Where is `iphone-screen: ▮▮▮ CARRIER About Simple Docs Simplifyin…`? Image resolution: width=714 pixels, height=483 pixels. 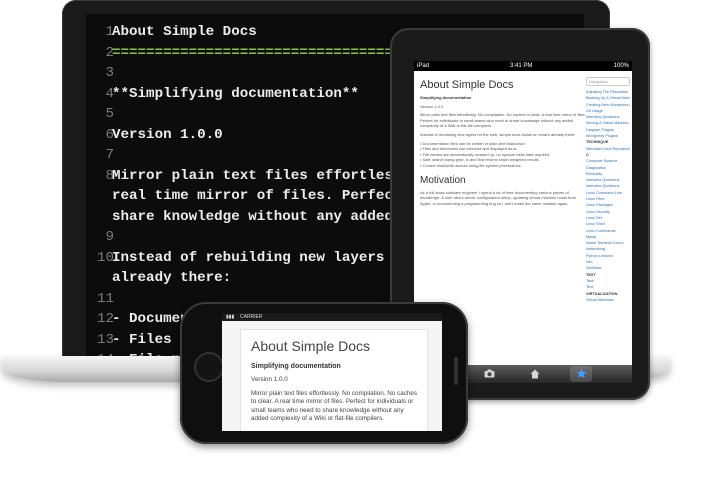 iphone-screen: ▮▮▮ CARRIER About Simple Docs Simplifyin… is located at coordinates (332, 372).